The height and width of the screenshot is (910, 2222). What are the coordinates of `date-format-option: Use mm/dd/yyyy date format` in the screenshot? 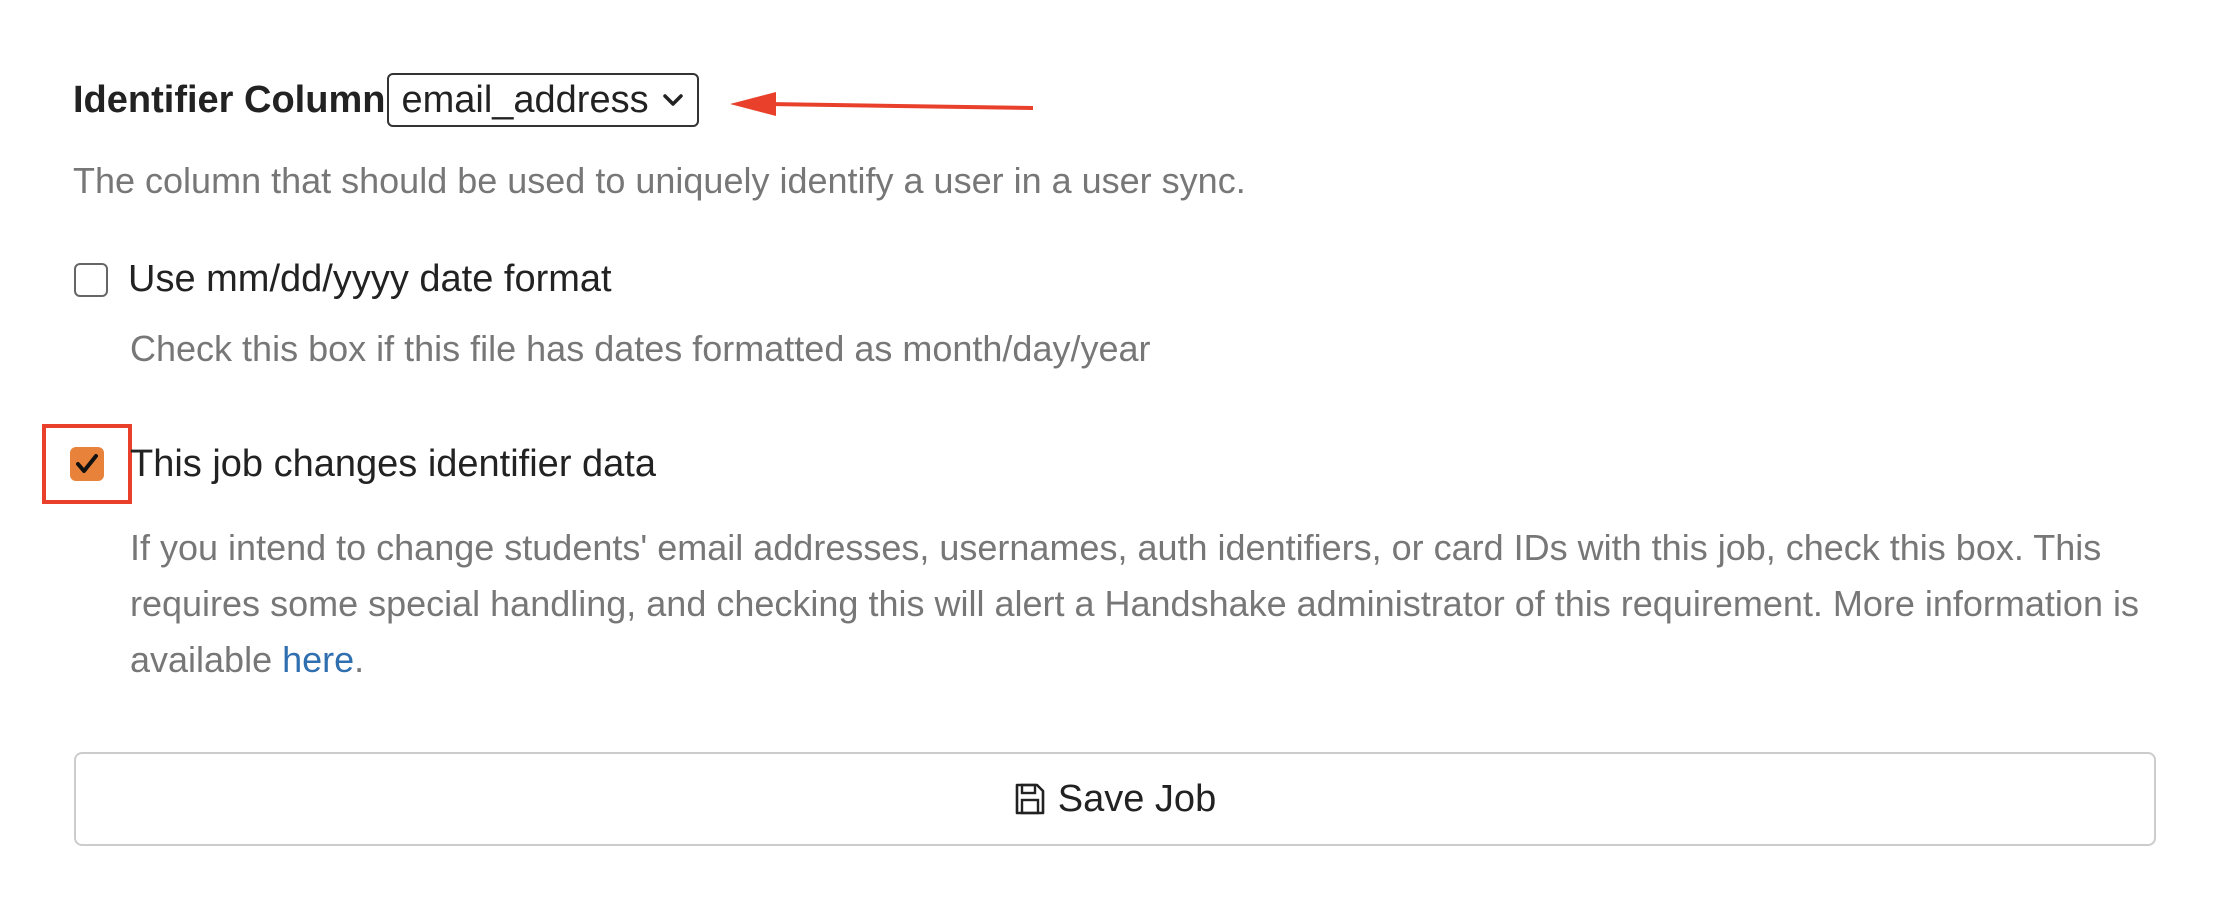 It's located at (343, 279).